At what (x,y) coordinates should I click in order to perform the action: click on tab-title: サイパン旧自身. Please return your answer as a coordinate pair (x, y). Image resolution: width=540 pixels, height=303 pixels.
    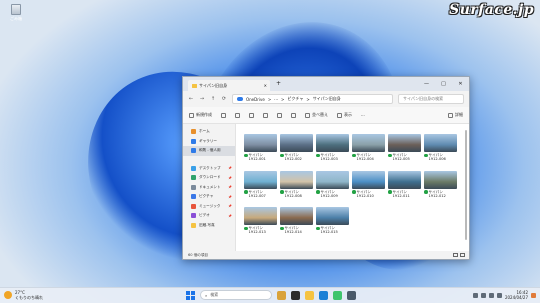
    Looking at the image, I should click on (213, 85).